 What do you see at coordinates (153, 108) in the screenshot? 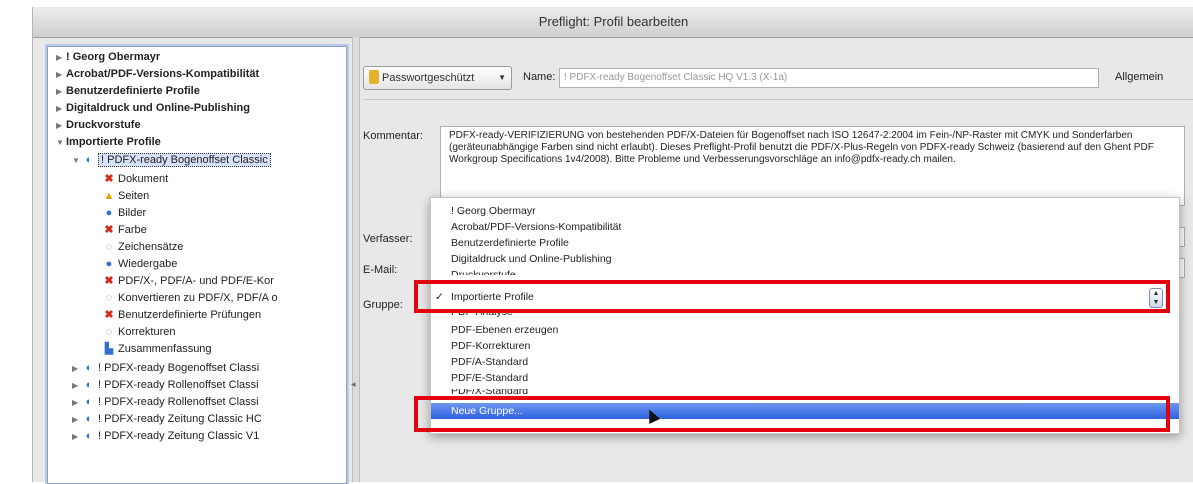
I see `tree-group-digital: ▶ Digitaldruck und Online-Publishing` at bounding box center [153, 108].